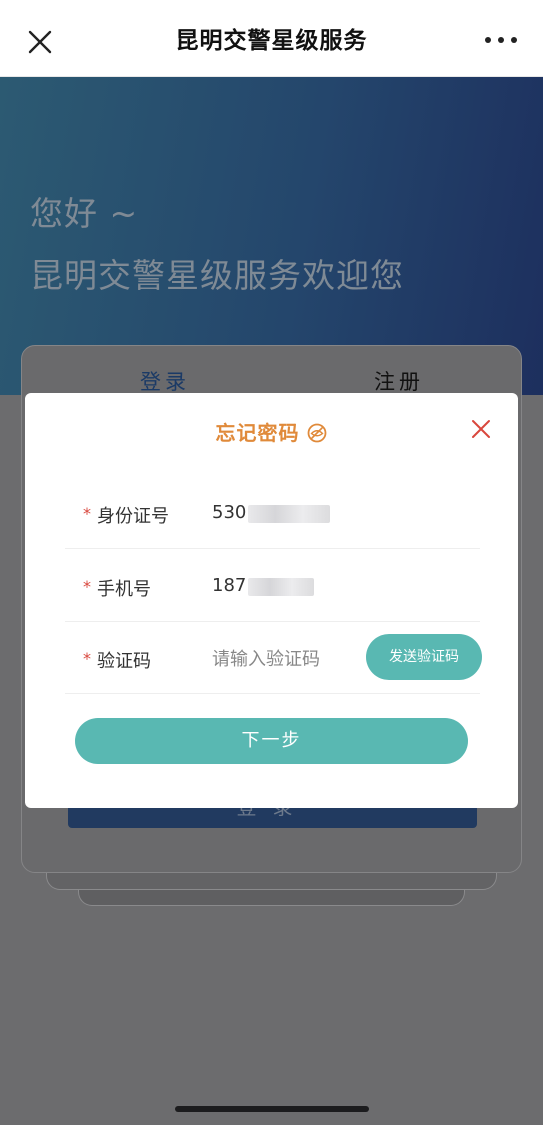  What do you see at coordinates (272, 1109) in the screenshot?
I see `home-indicator` at bounding box center [272, 1109].